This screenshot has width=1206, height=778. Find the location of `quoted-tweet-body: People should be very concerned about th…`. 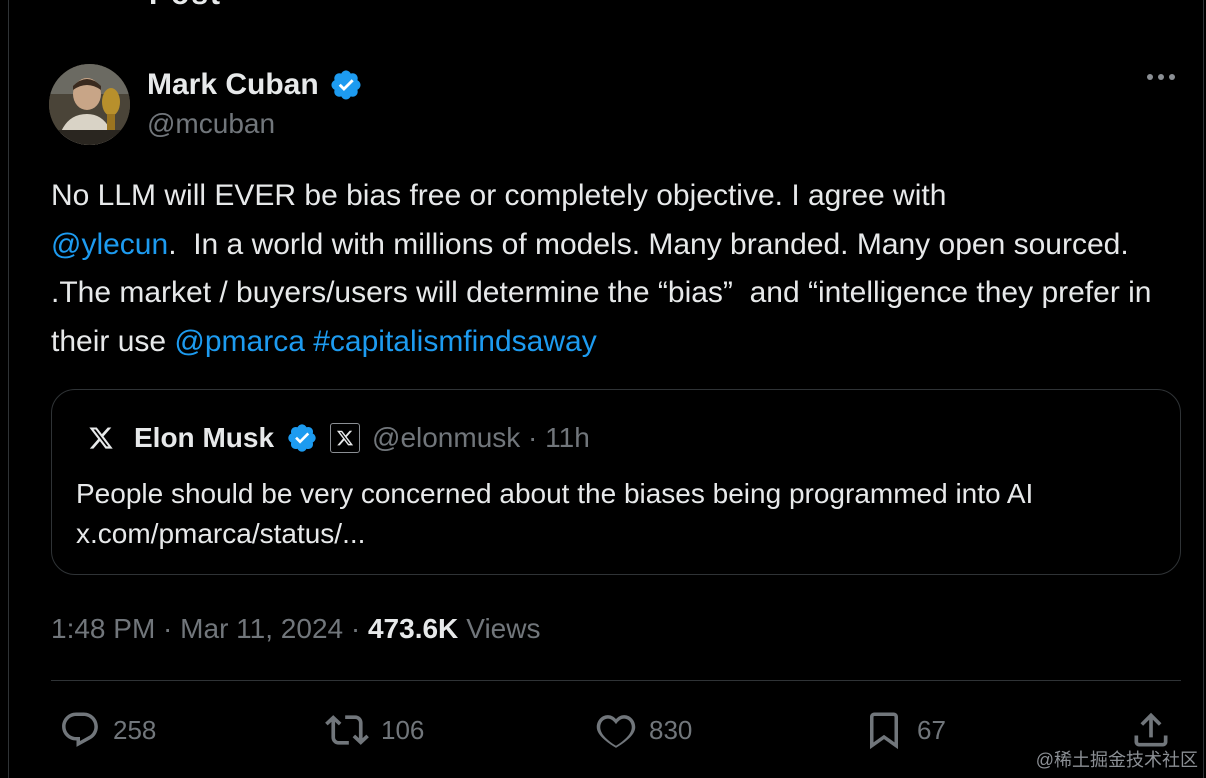

quoted-tweet-body: People should be very concerned about th… is located at coordinates (621, 514).